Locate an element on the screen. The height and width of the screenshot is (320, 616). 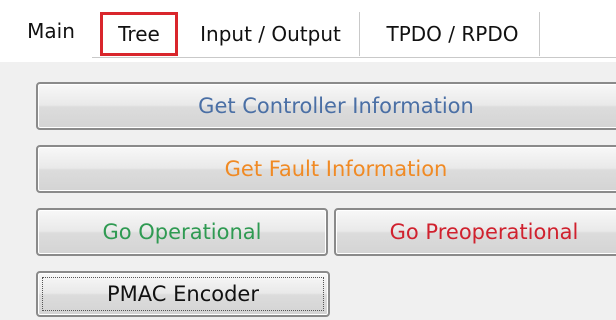
go-preoperational-button: Go Preoperational is located at coordinates (475, 232).